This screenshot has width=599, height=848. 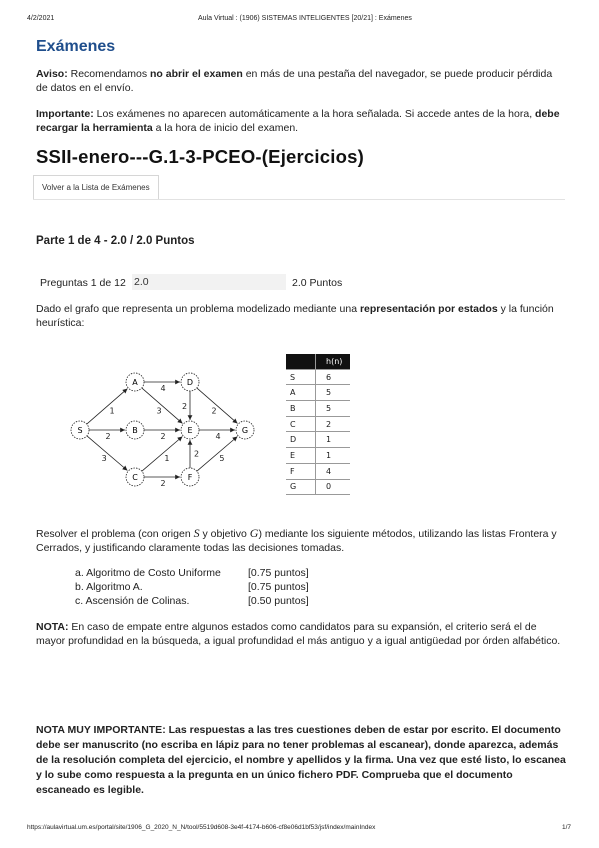 I want to click on method-label: b. Algoritmo A., so click(x=109, y=587).